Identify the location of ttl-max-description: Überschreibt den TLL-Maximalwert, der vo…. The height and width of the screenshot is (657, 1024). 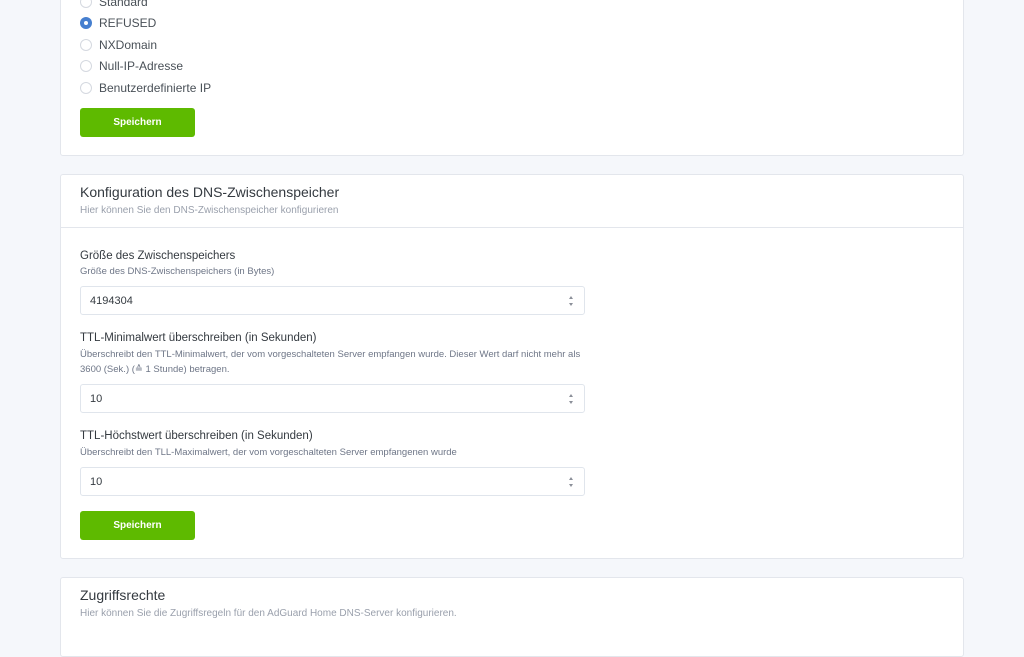
(268, 452).